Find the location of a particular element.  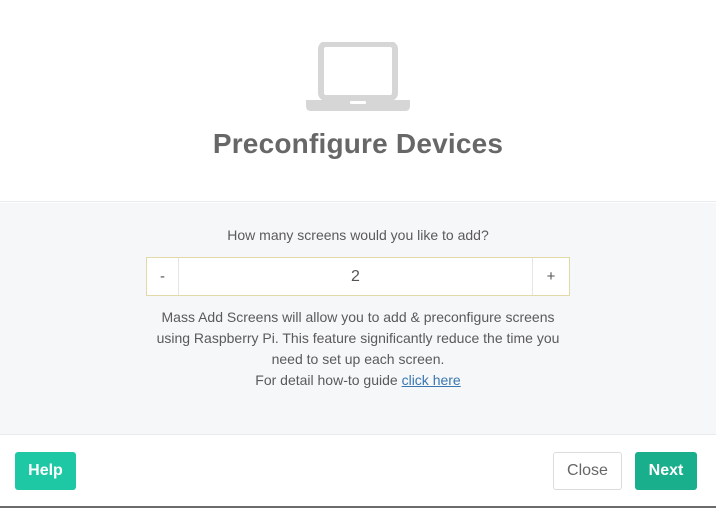

guide-line: For detail how-to guide click here is located at coordinates (358, 380).